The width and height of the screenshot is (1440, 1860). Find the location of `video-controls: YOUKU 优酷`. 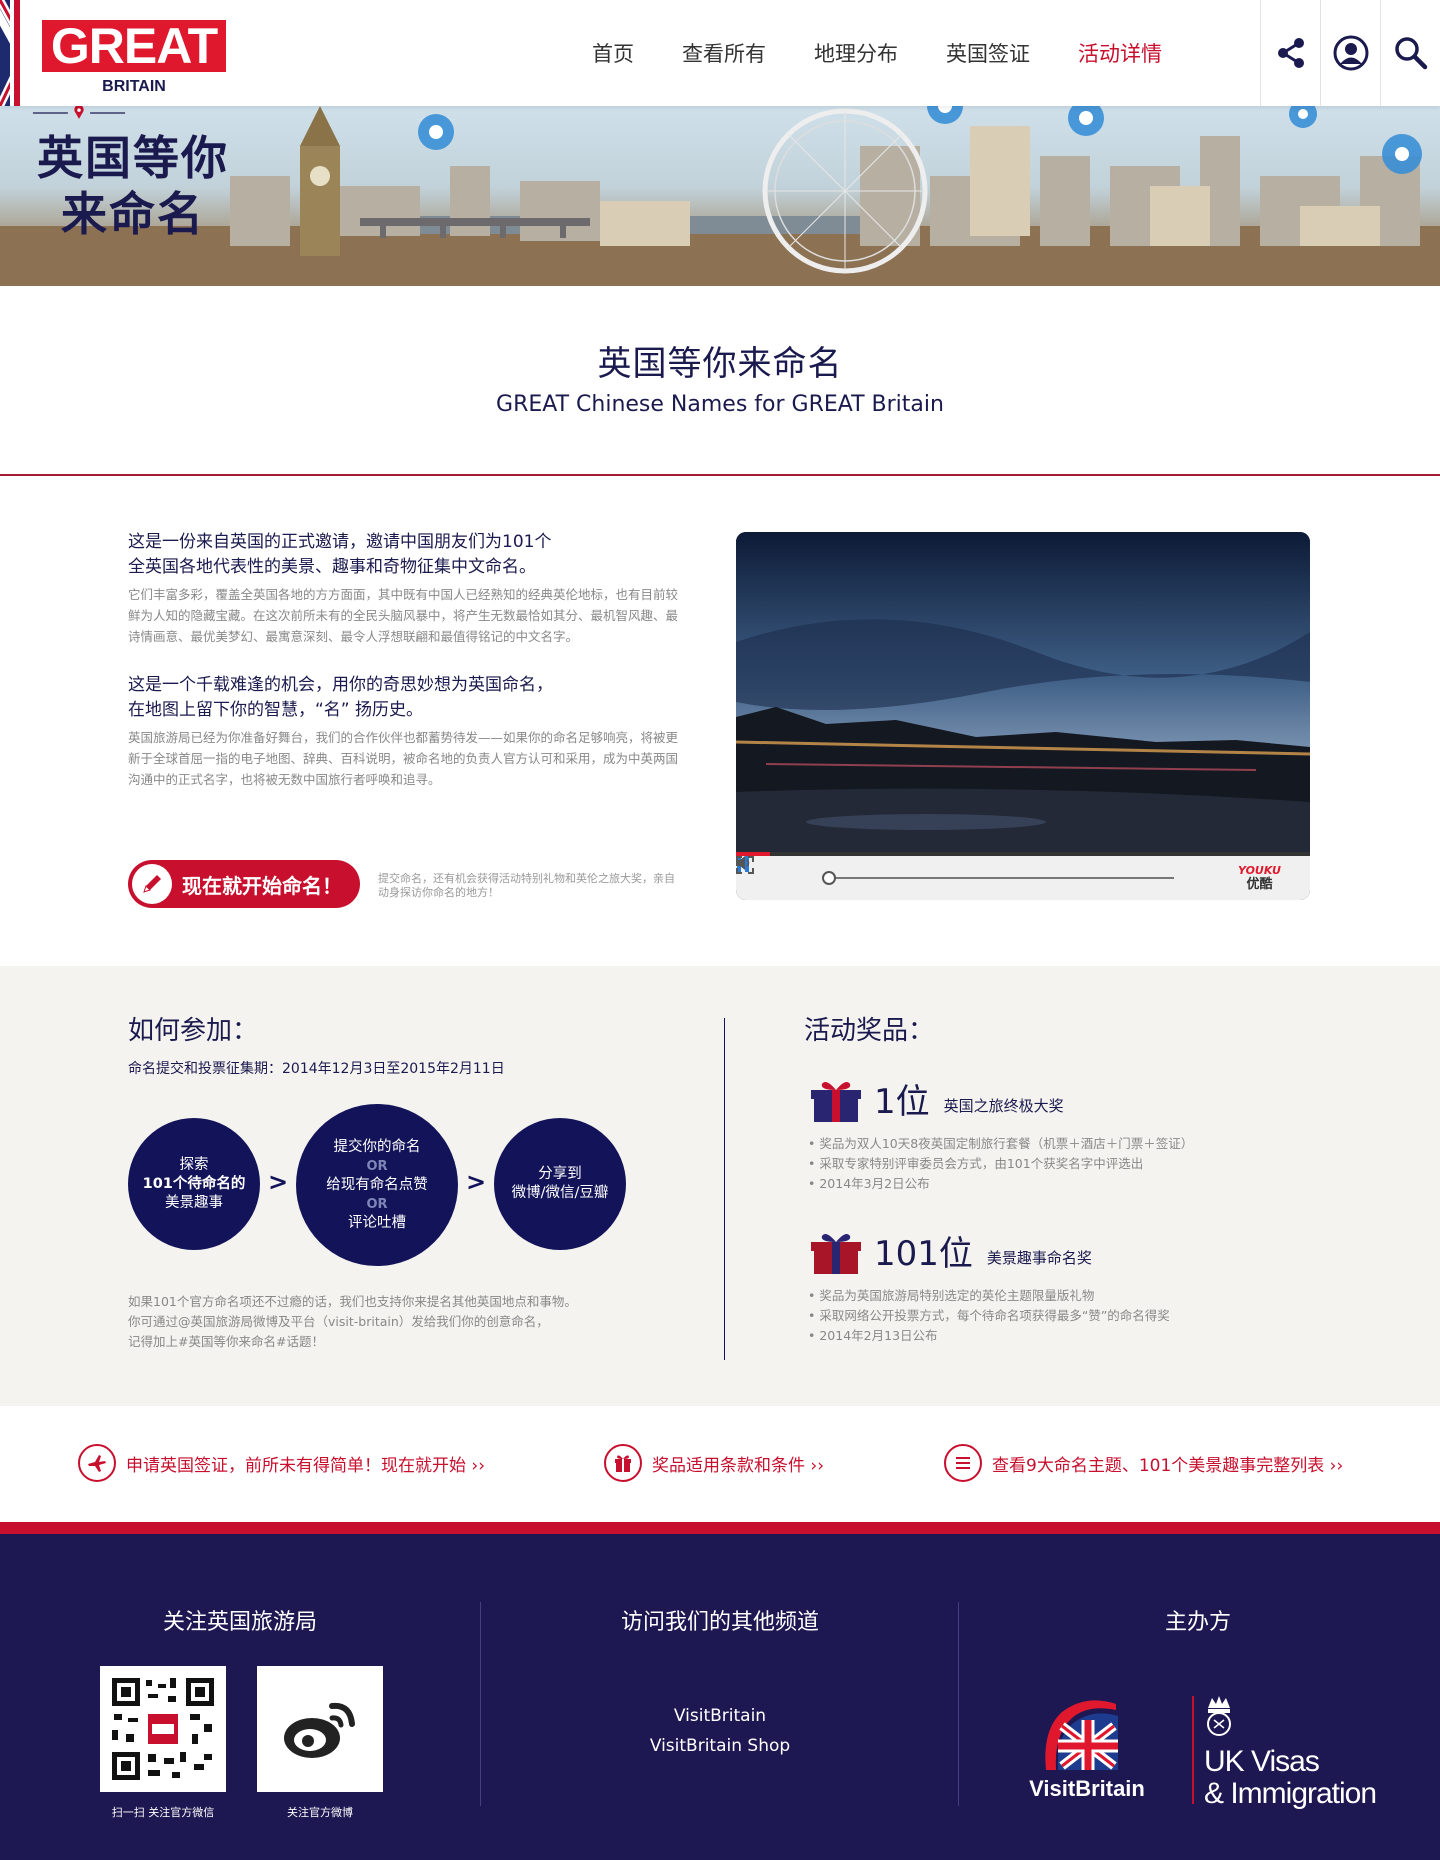

video-controls: YOUKU 优酷 is located at coordinates (1023, 878).